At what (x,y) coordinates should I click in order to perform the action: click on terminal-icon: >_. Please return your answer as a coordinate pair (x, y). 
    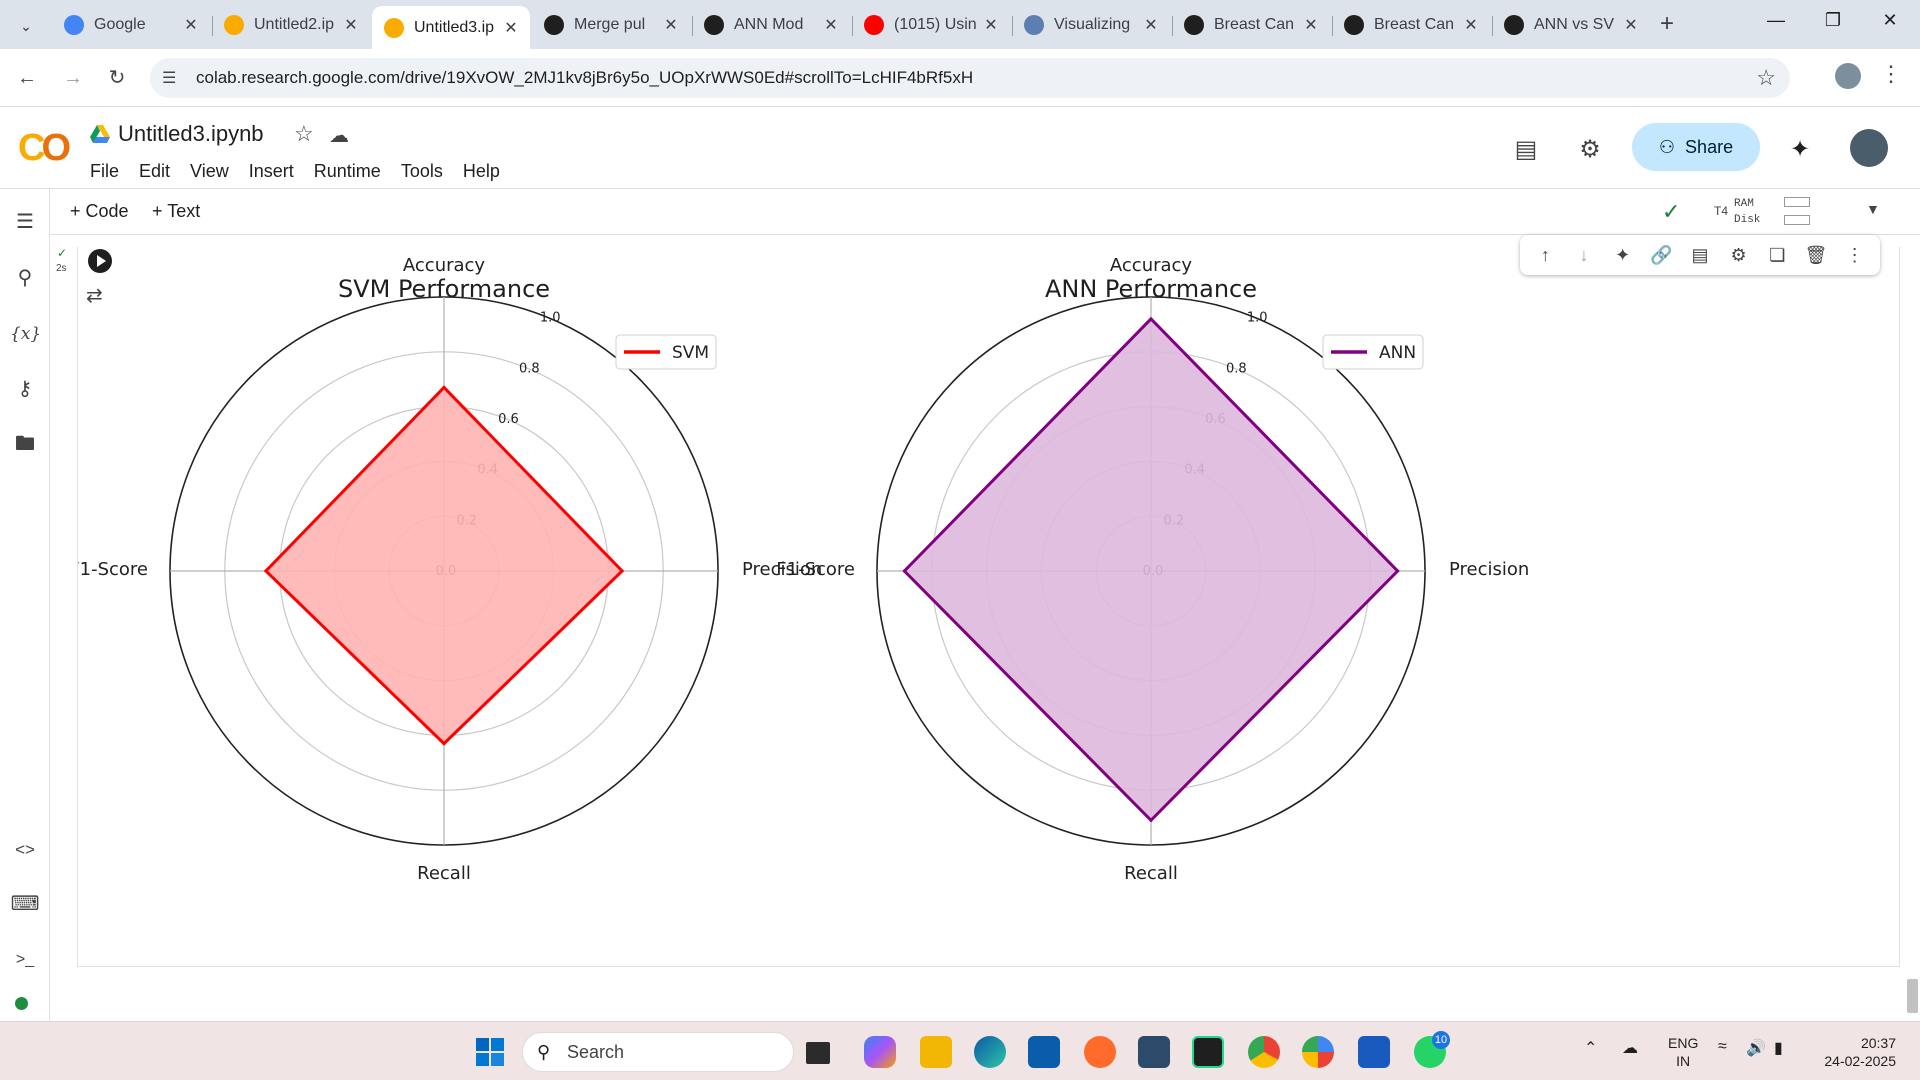
    Looking at the image, I should click on (25, 960).